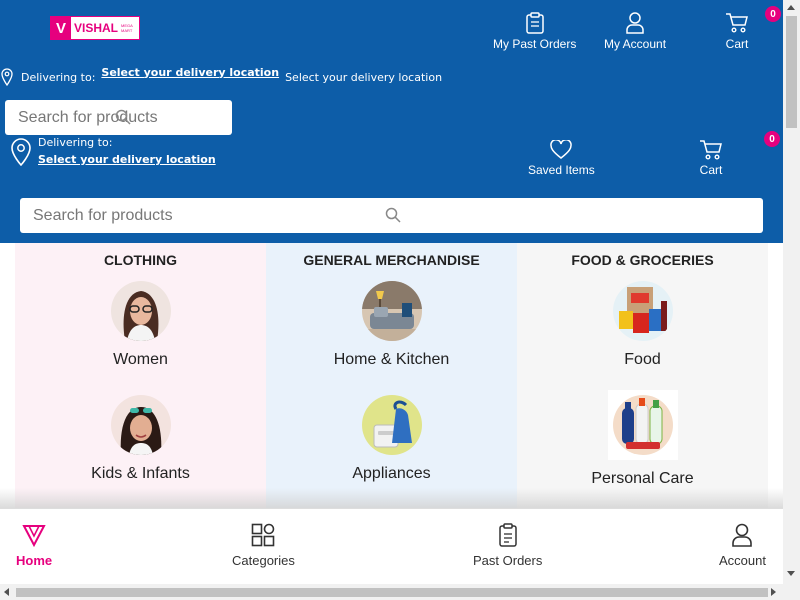 This screenshot has width=800, height=600. I want to click on category-name: Kids & Infants, so click(140, 473).